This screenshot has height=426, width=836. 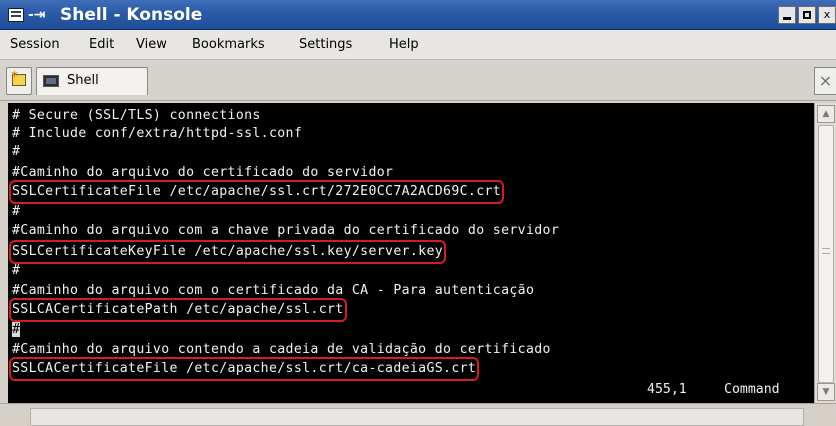 What do you see at coordinates (325, 45) in the screenshot?
I see `menu-settings: Settings` at bounding box center [325, 45].